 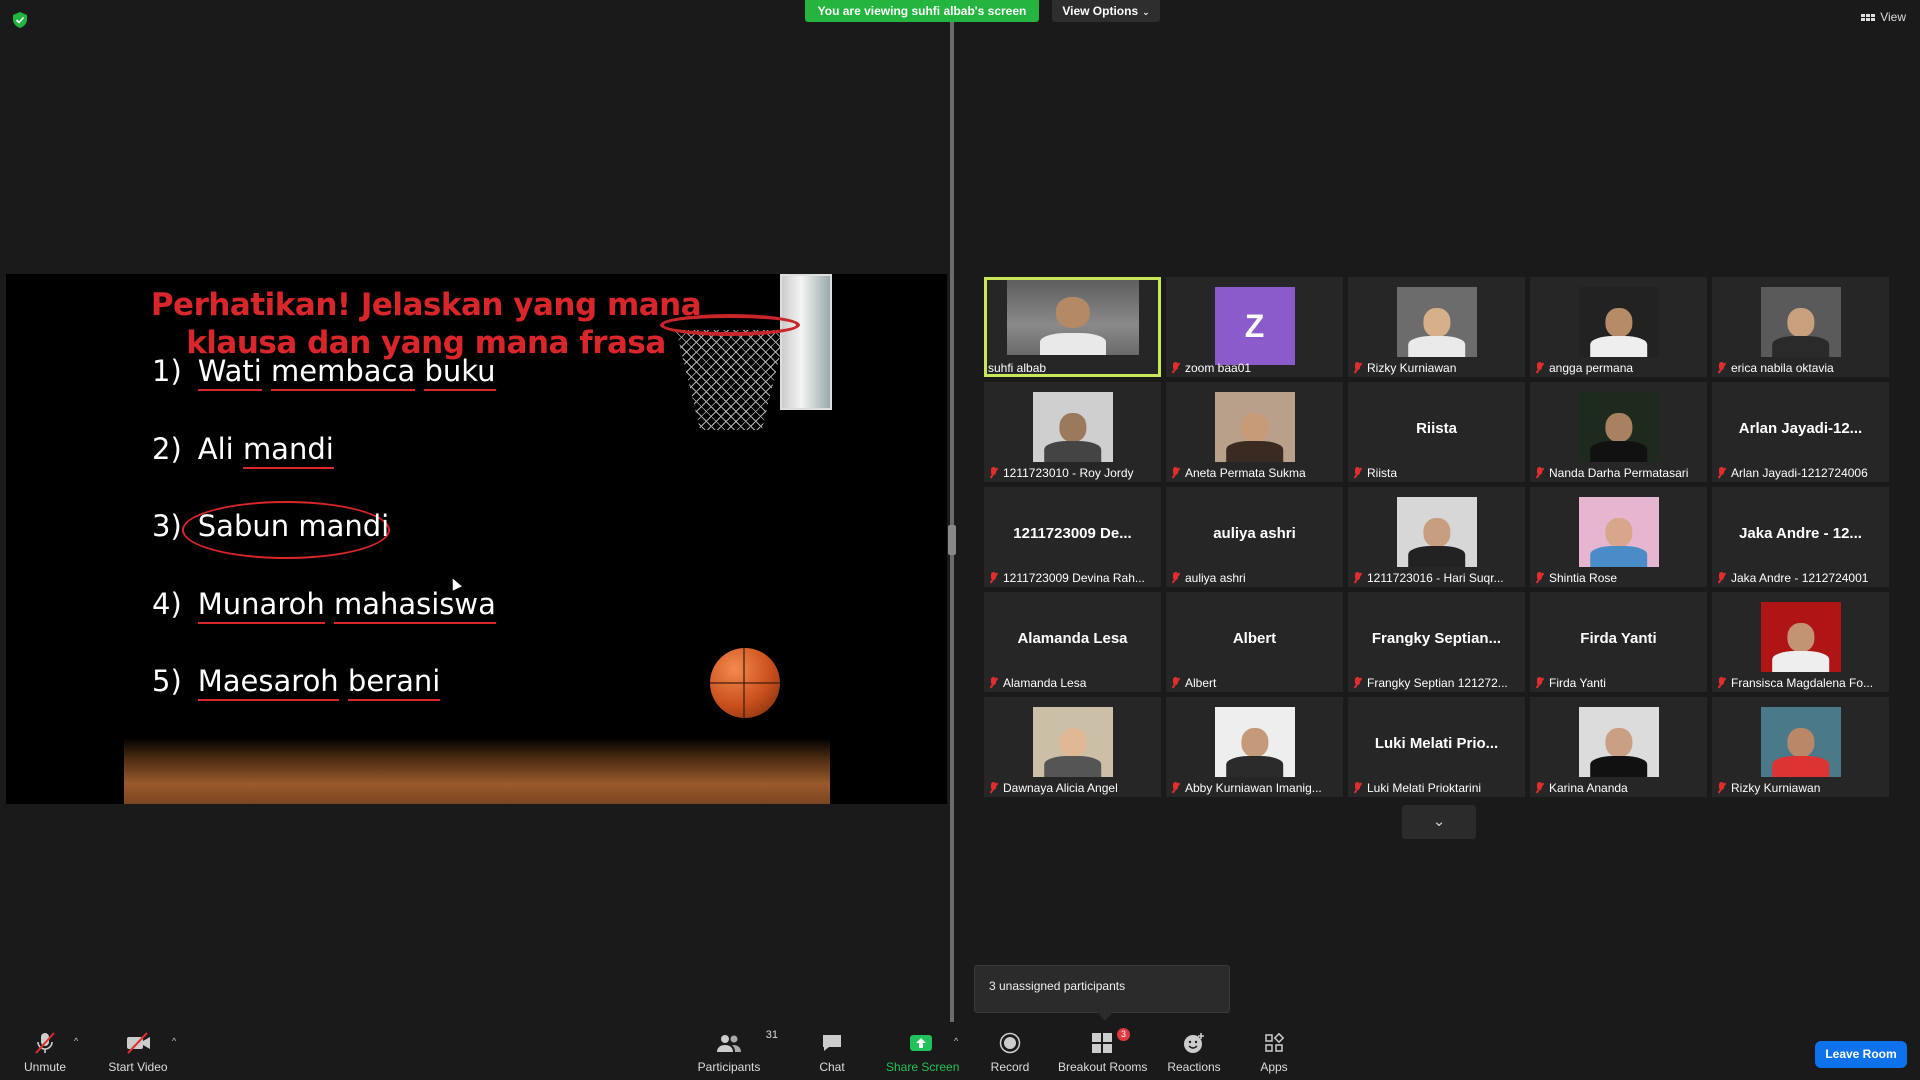 What do you see at coordinates (1215, 578) in the screenshot?
I see `participant-name: auliya ashri` at bounding box center [1215, 578].